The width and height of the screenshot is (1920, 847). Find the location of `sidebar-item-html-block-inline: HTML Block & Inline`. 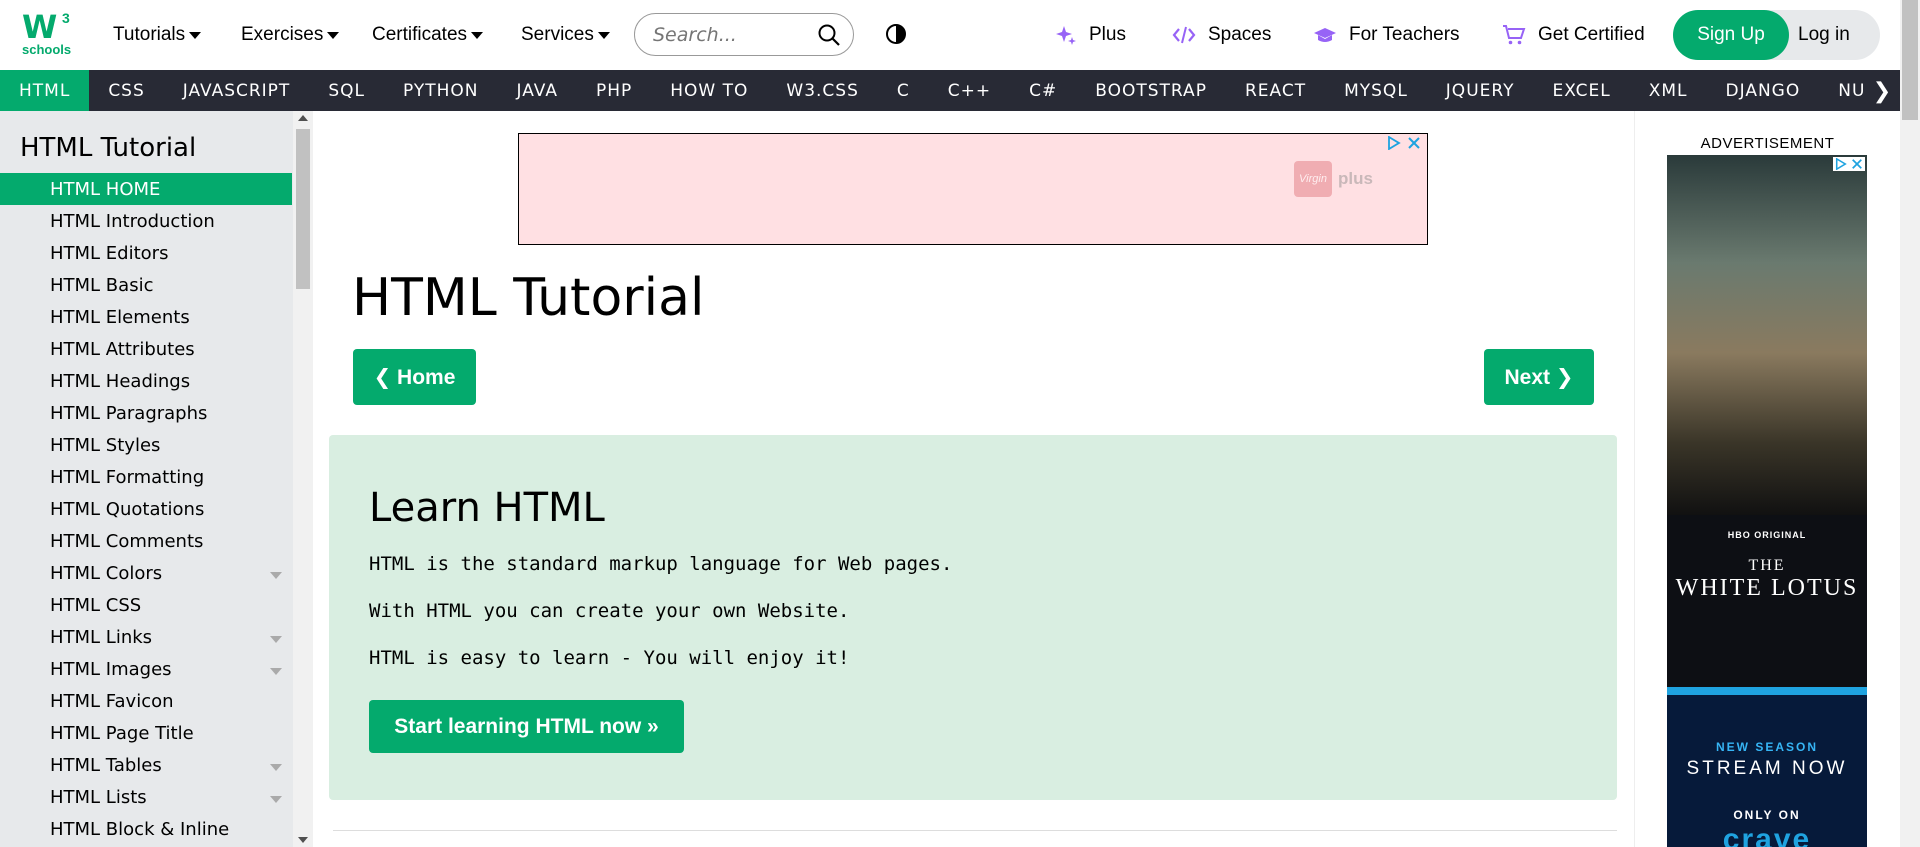

sidebar-item-html-block-inline: HTML Block & Inline is located at coordinates (146, 829).